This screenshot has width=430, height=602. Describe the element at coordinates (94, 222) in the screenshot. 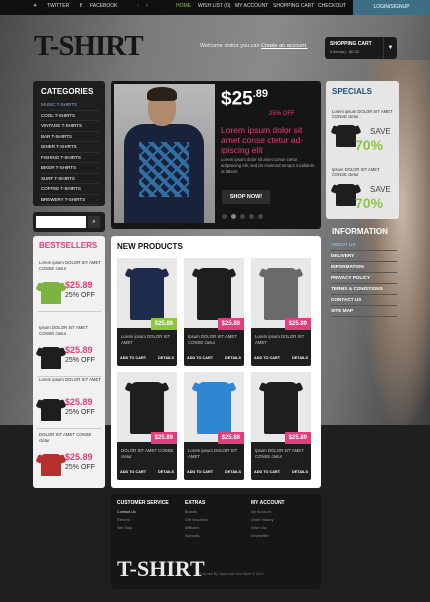

I see `search-icon: ⌕` at that location.